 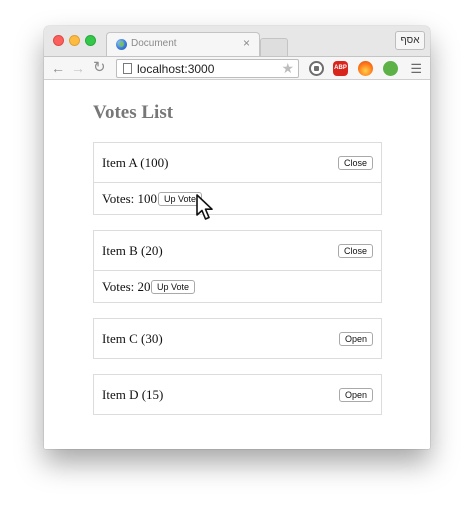 What do you see at coordinates (127, 68) in the screenshot?
I see `page-icon` at bounding box center [127, 68].